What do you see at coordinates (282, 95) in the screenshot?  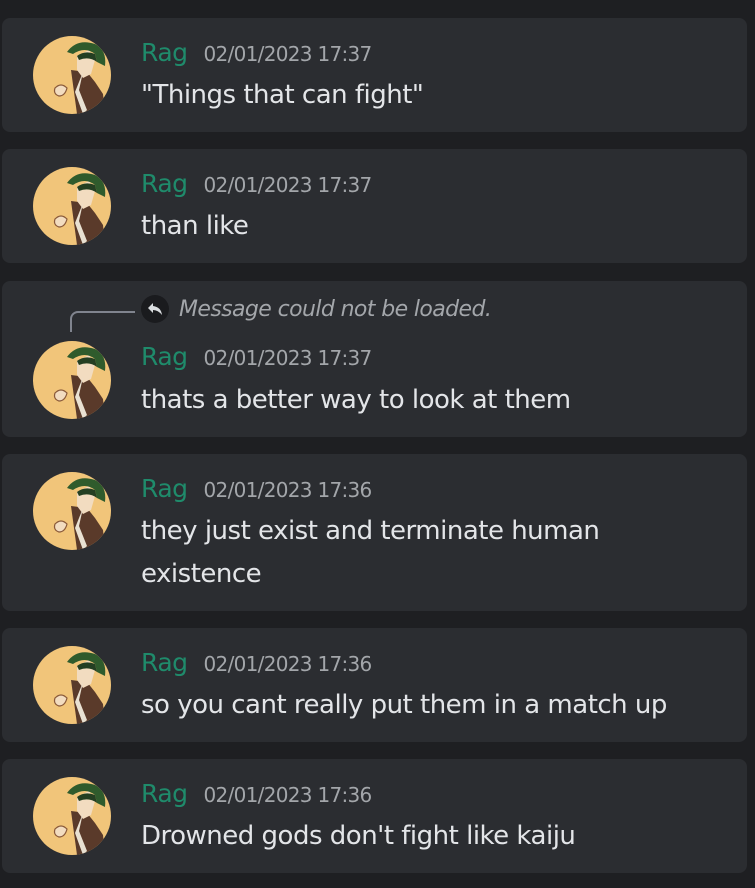 I see `message-text: "Things that can fight"` at bounding box center [282, 95].